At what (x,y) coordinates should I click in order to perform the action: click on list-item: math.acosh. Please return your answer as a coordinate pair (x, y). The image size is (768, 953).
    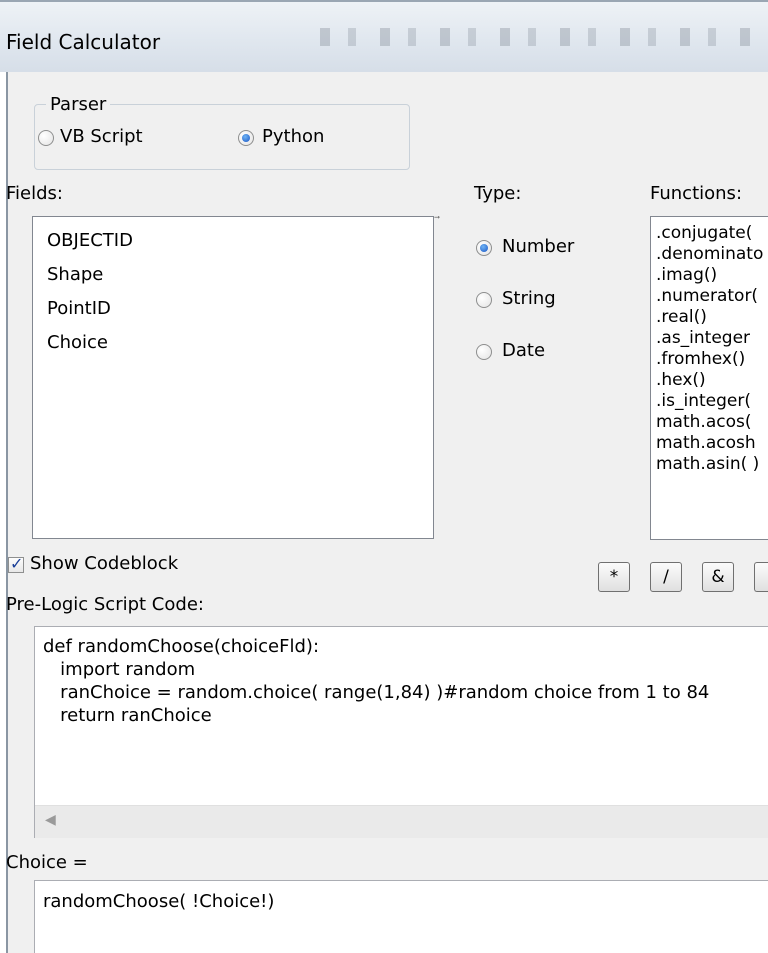
    Looking at the image, I should click on (706, 443).